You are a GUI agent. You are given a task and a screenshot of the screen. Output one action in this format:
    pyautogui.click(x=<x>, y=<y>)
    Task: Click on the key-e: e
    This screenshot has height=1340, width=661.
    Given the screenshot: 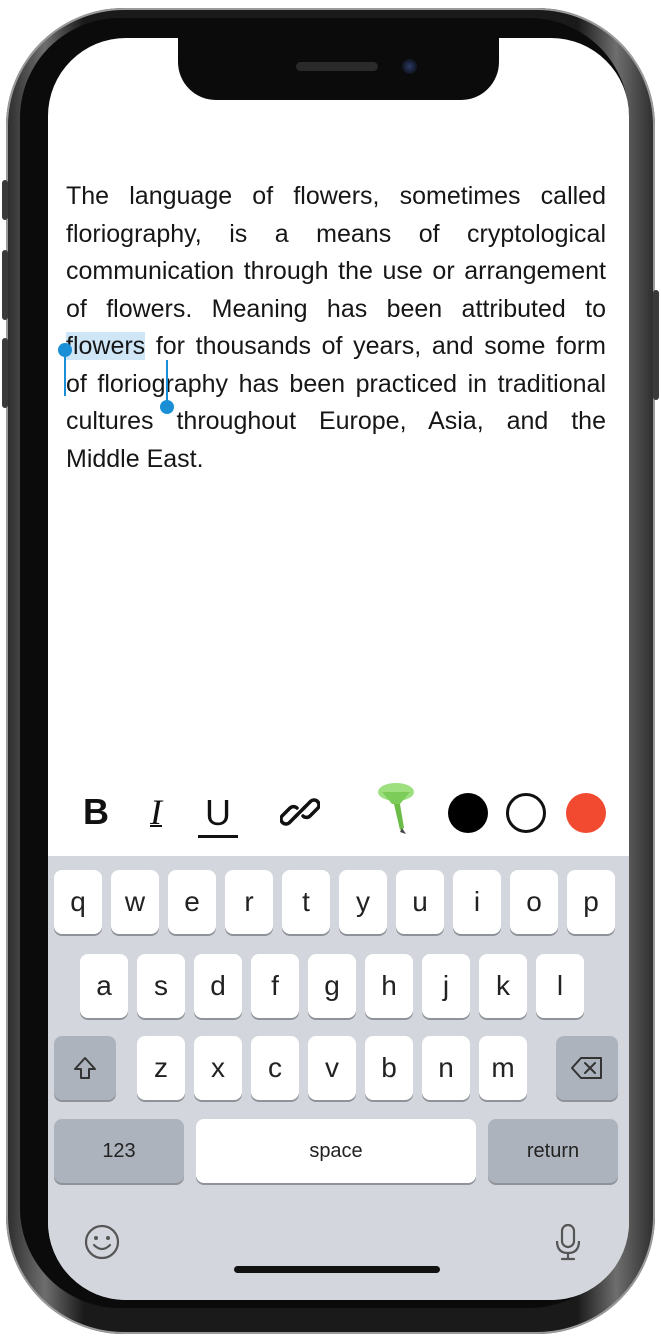 What is the action you would take?
    pyautogui.click(x=192, y=902)
    